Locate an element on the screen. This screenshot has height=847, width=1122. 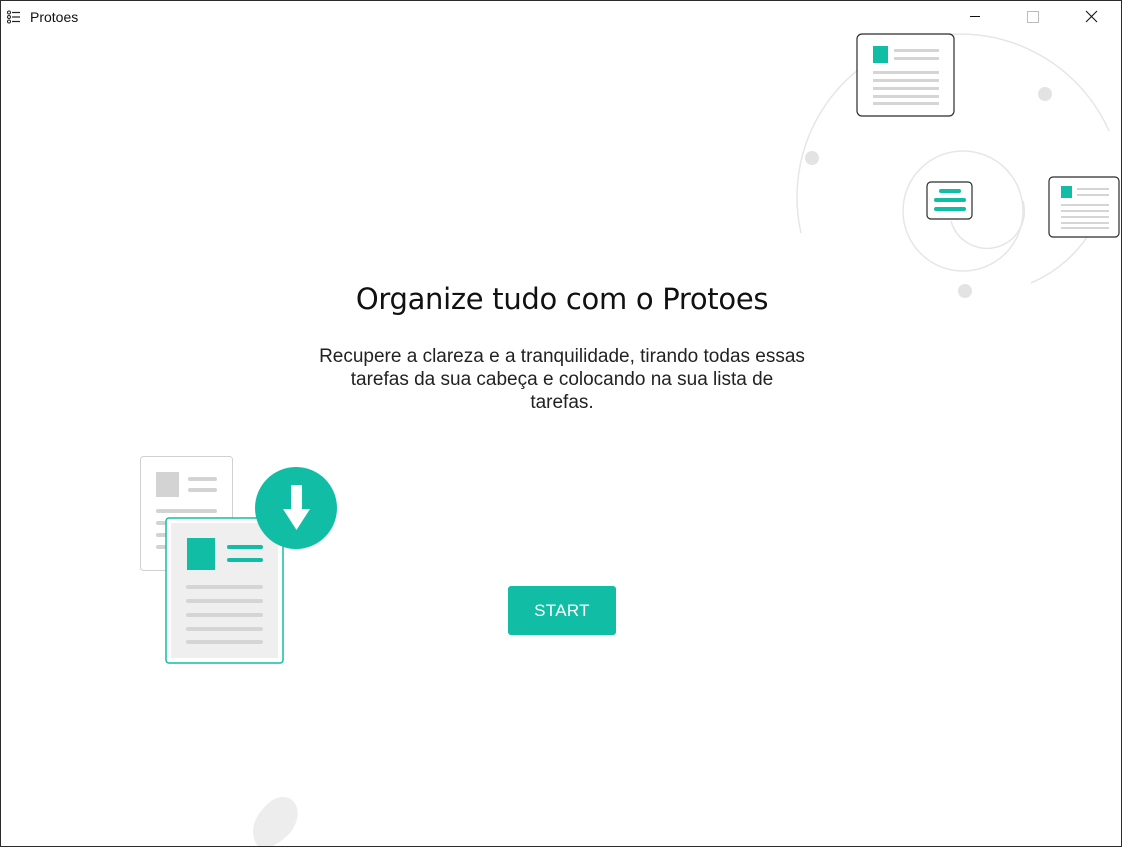
window-title: Protoes is located at coordinates (54, 17).